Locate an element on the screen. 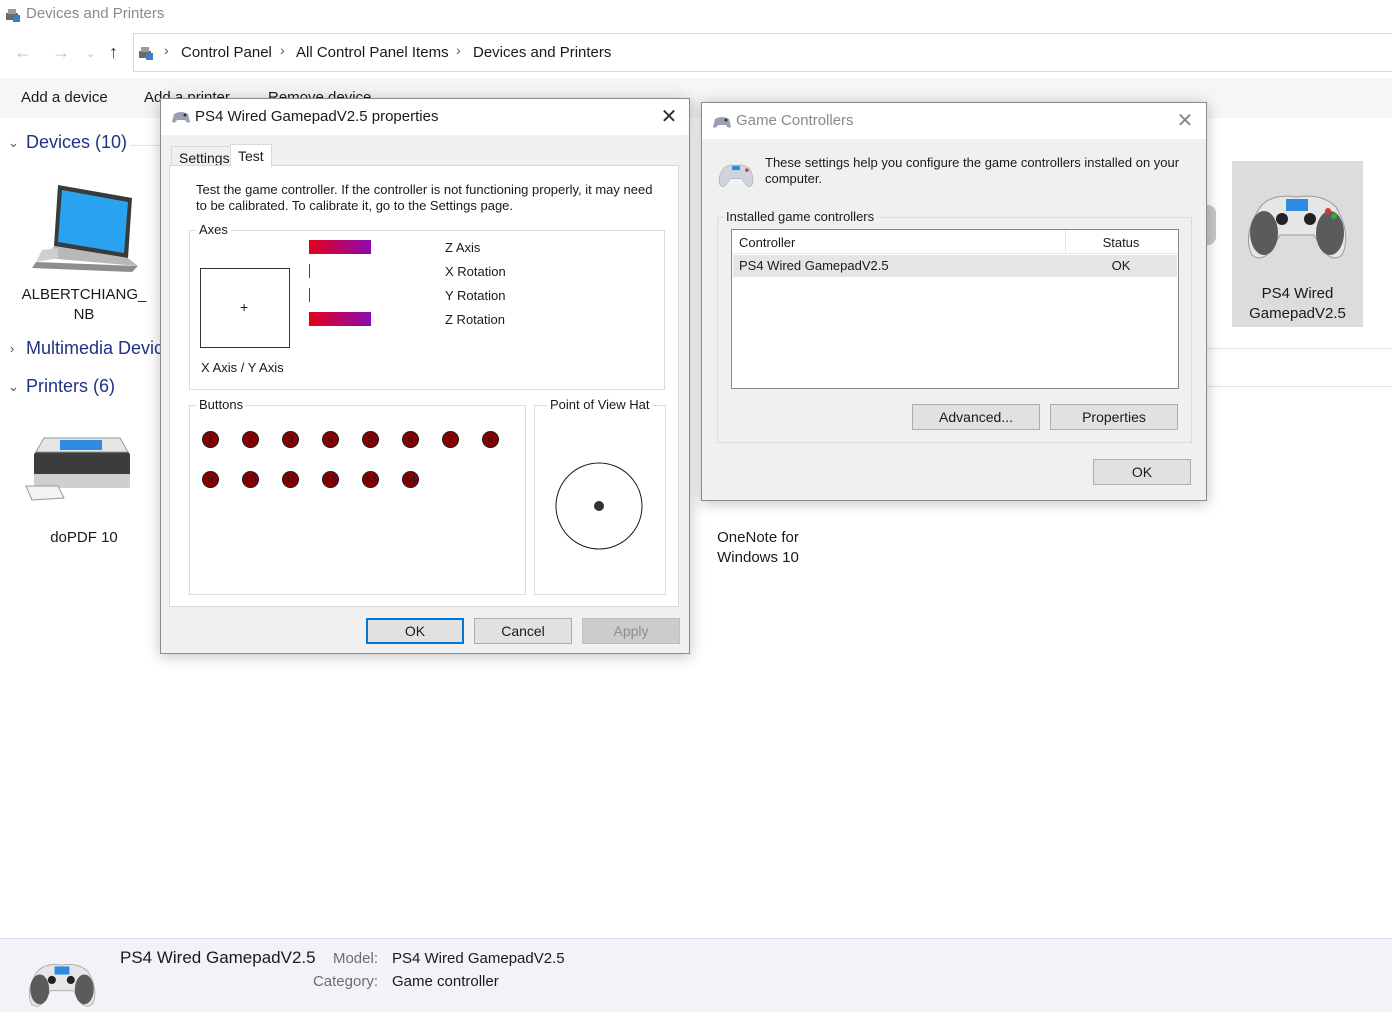 The image size is (1392, 1016). button-indicator: 1 is located at coordinates (210, 439).